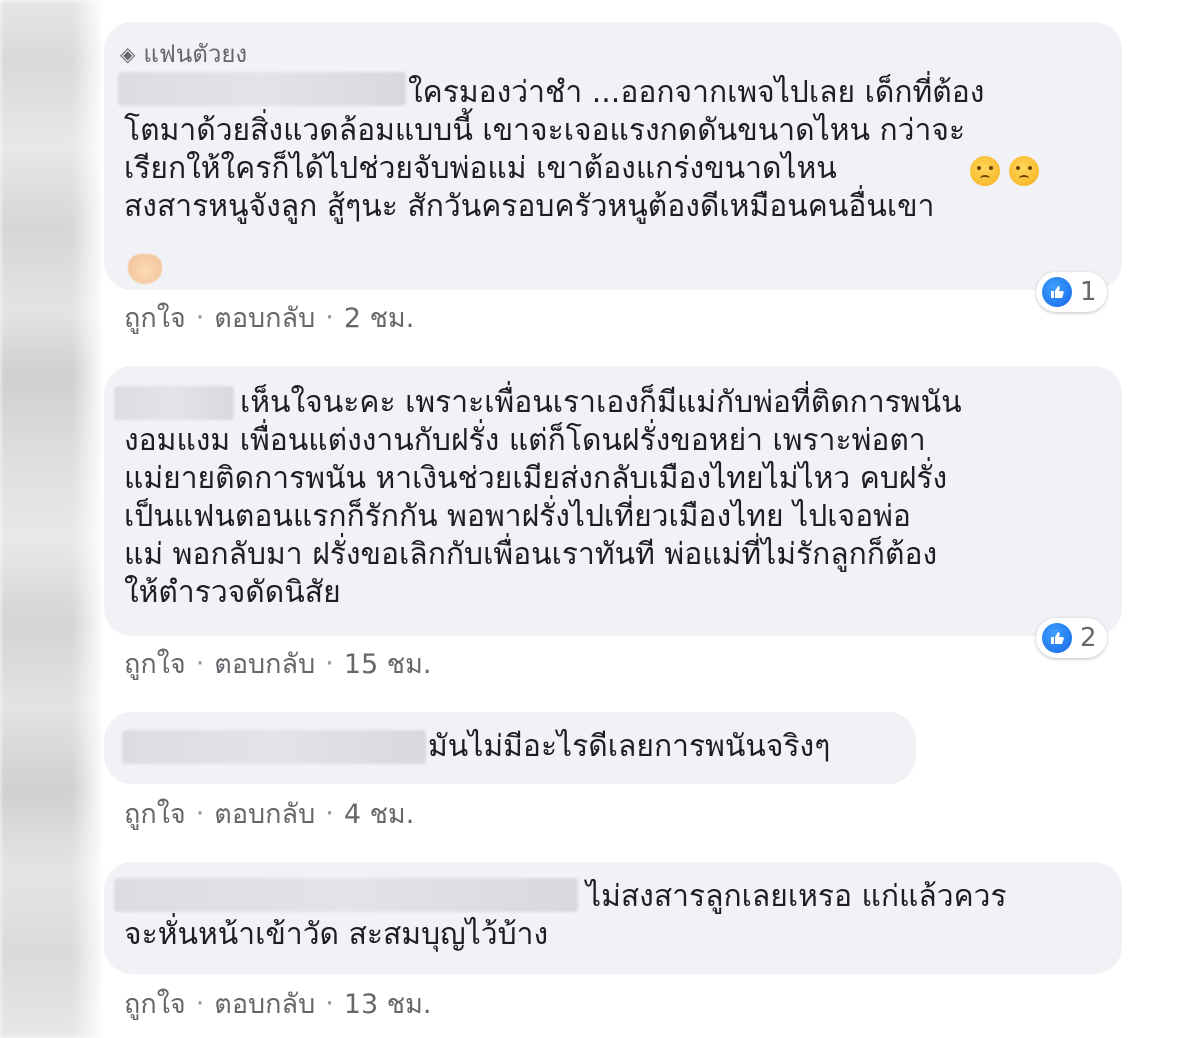  I want to click on comment-actions-1: ถูกใจ · ตอบกลับ · 2 ชม., so click(269, 317).